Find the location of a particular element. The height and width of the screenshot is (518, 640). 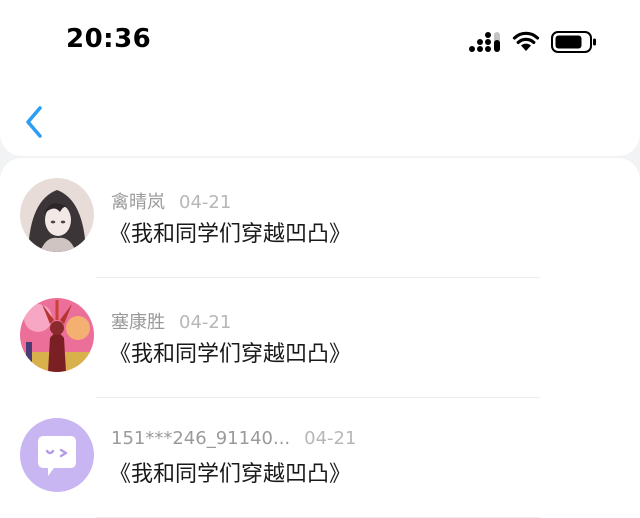

warrior-character-avatar is located at coordinates (57, 335).